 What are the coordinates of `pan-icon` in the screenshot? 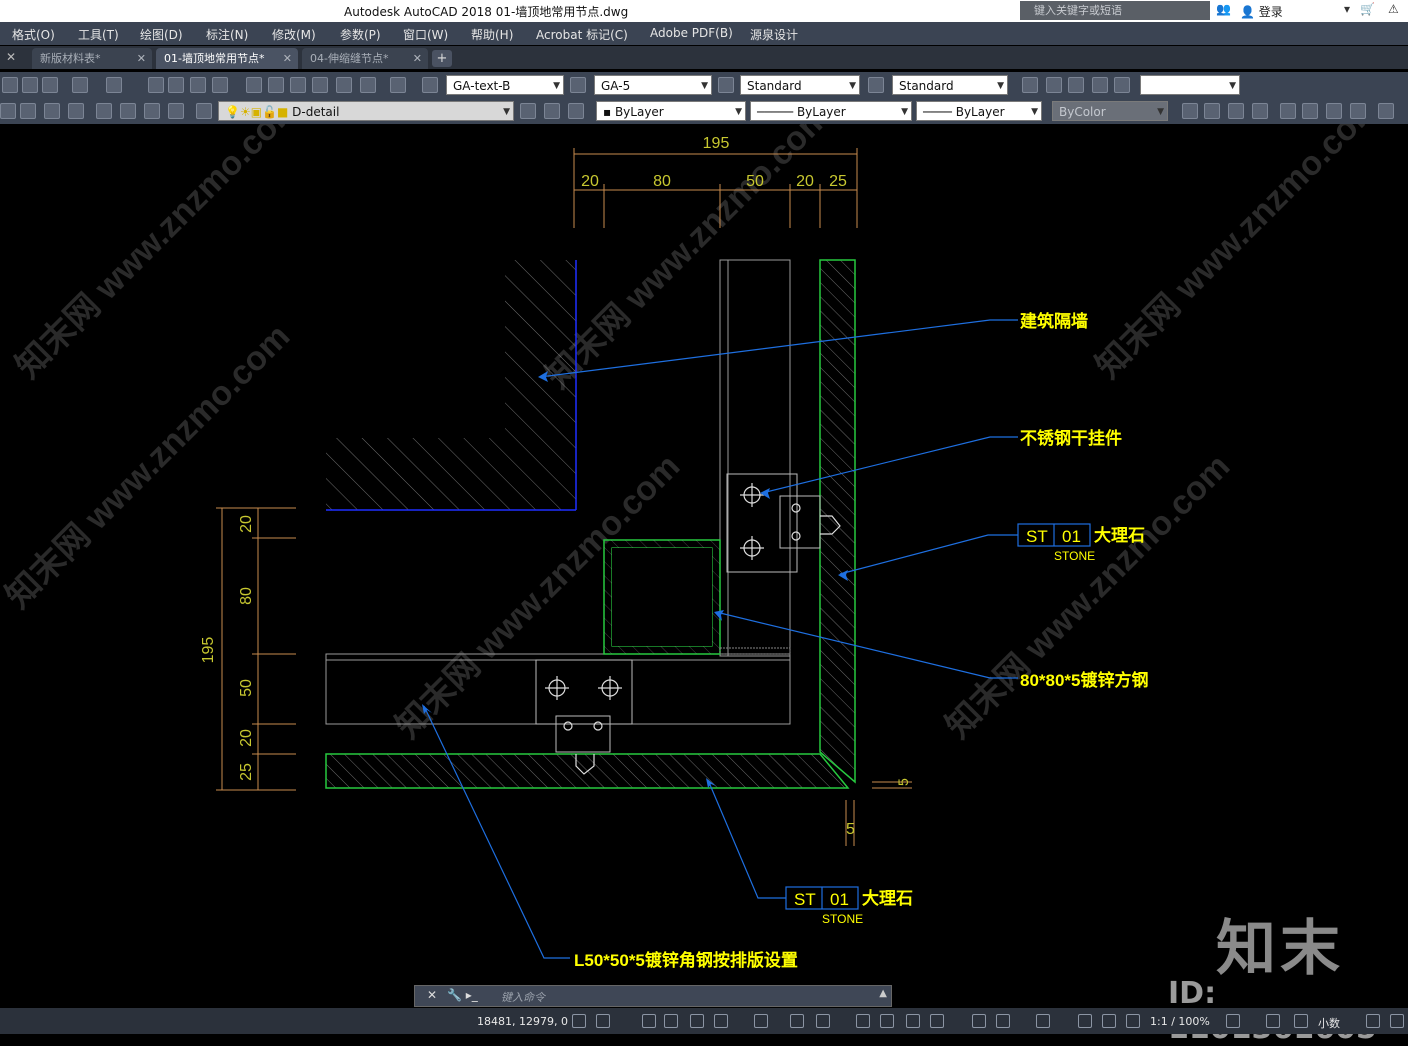 It's located at (156, 85).